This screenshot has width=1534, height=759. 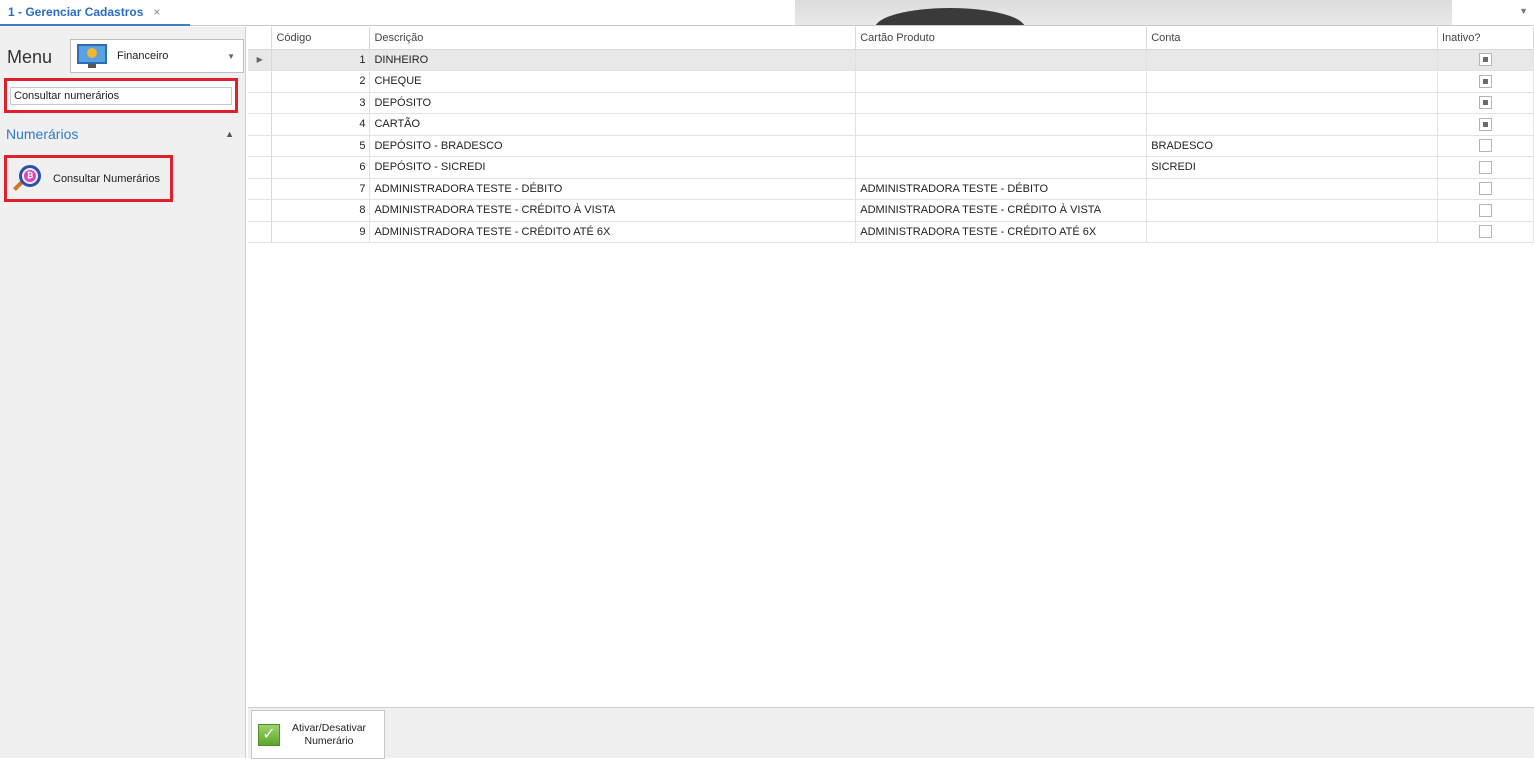 I want to click on column-header-inativo: Inativo?, so click(x=1485, y=38).